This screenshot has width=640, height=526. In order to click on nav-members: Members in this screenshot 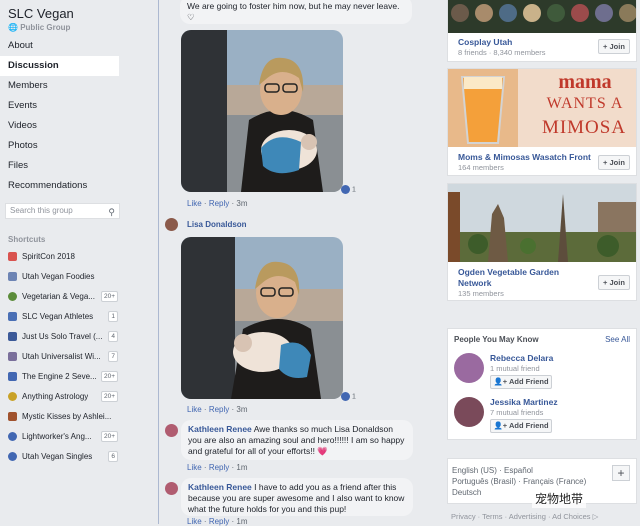, I will do `click(62, 86)`.